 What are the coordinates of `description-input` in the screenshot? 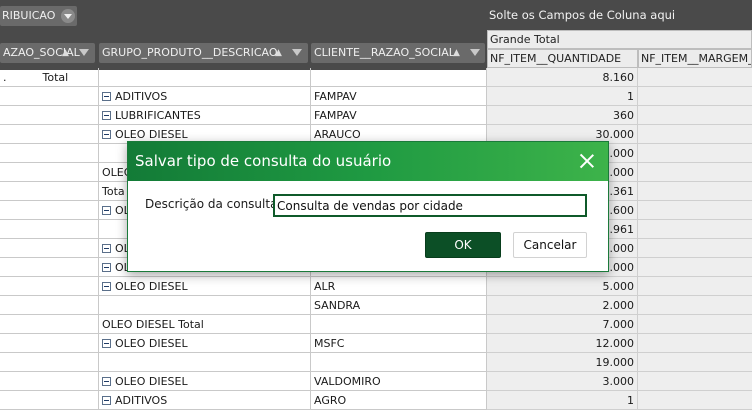 It's located at (430, 205).